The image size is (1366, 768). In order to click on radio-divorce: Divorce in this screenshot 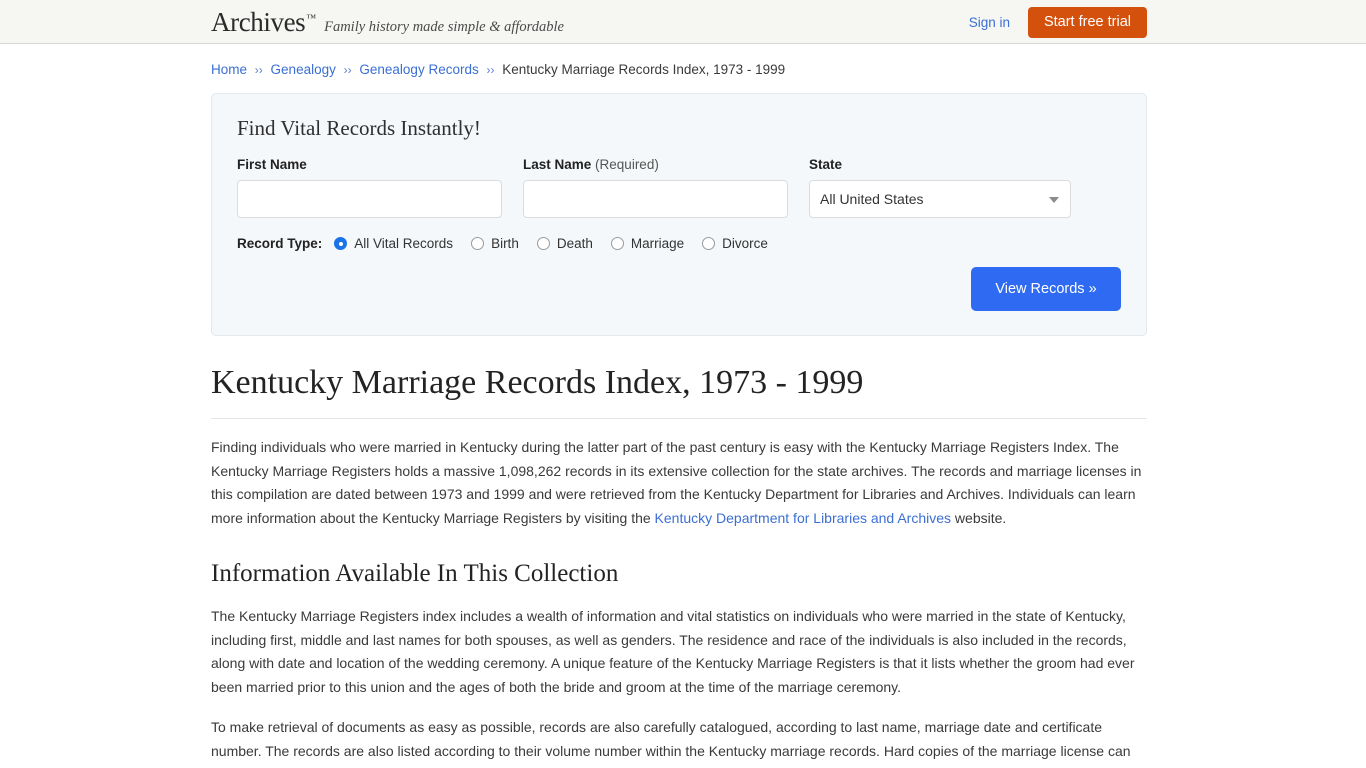, I will do `click(735, 243)`.